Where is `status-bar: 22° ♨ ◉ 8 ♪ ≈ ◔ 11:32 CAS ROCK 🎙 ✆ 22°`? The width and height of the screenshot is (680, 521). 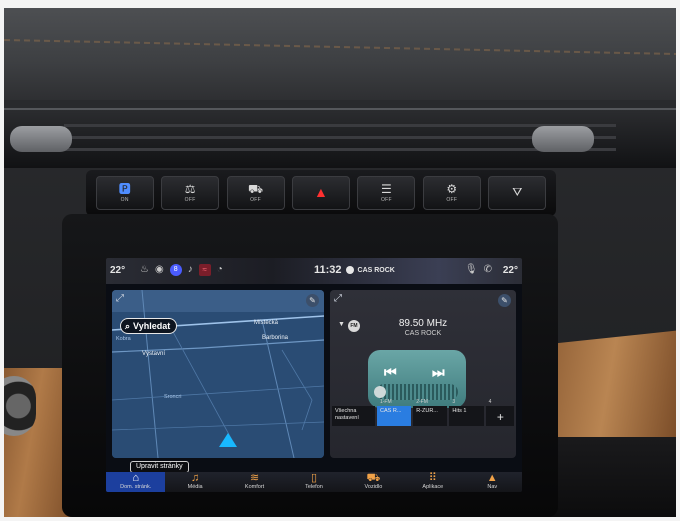
status-bar: 22° ♨ ◉ 8 ♪ ≈ ◔ 11:32 CAS ROCK 🎙 ✆ 22° is located at coordinates (314, 271).